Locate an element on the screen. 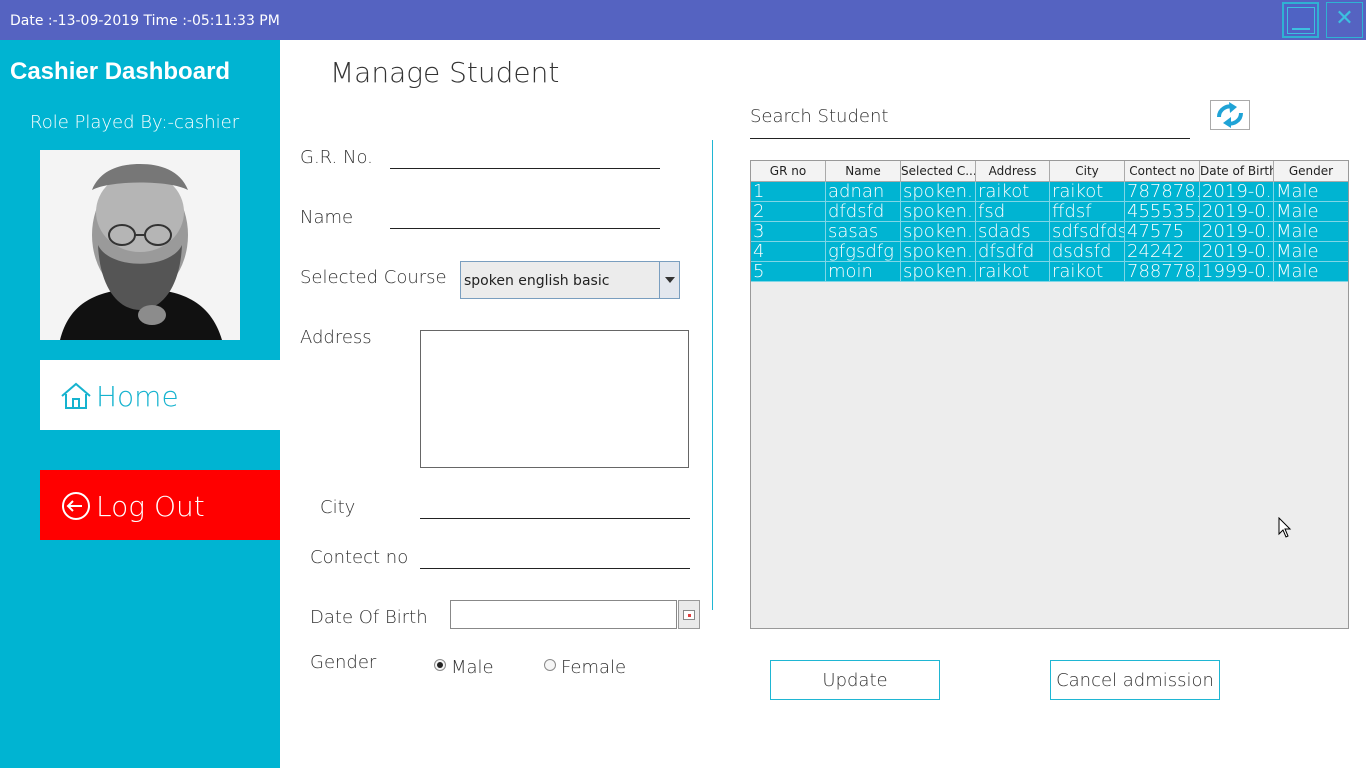 This screenshot has height=768, width=1366. search-input is located at coordinates (970, 138).